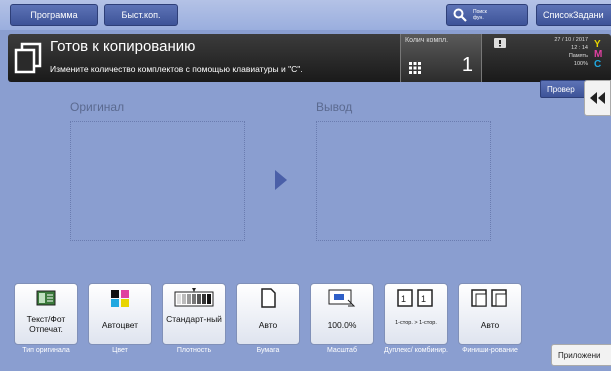 The image size is (611, 371). I want to click on copy-document-icon, so click(28, 58).